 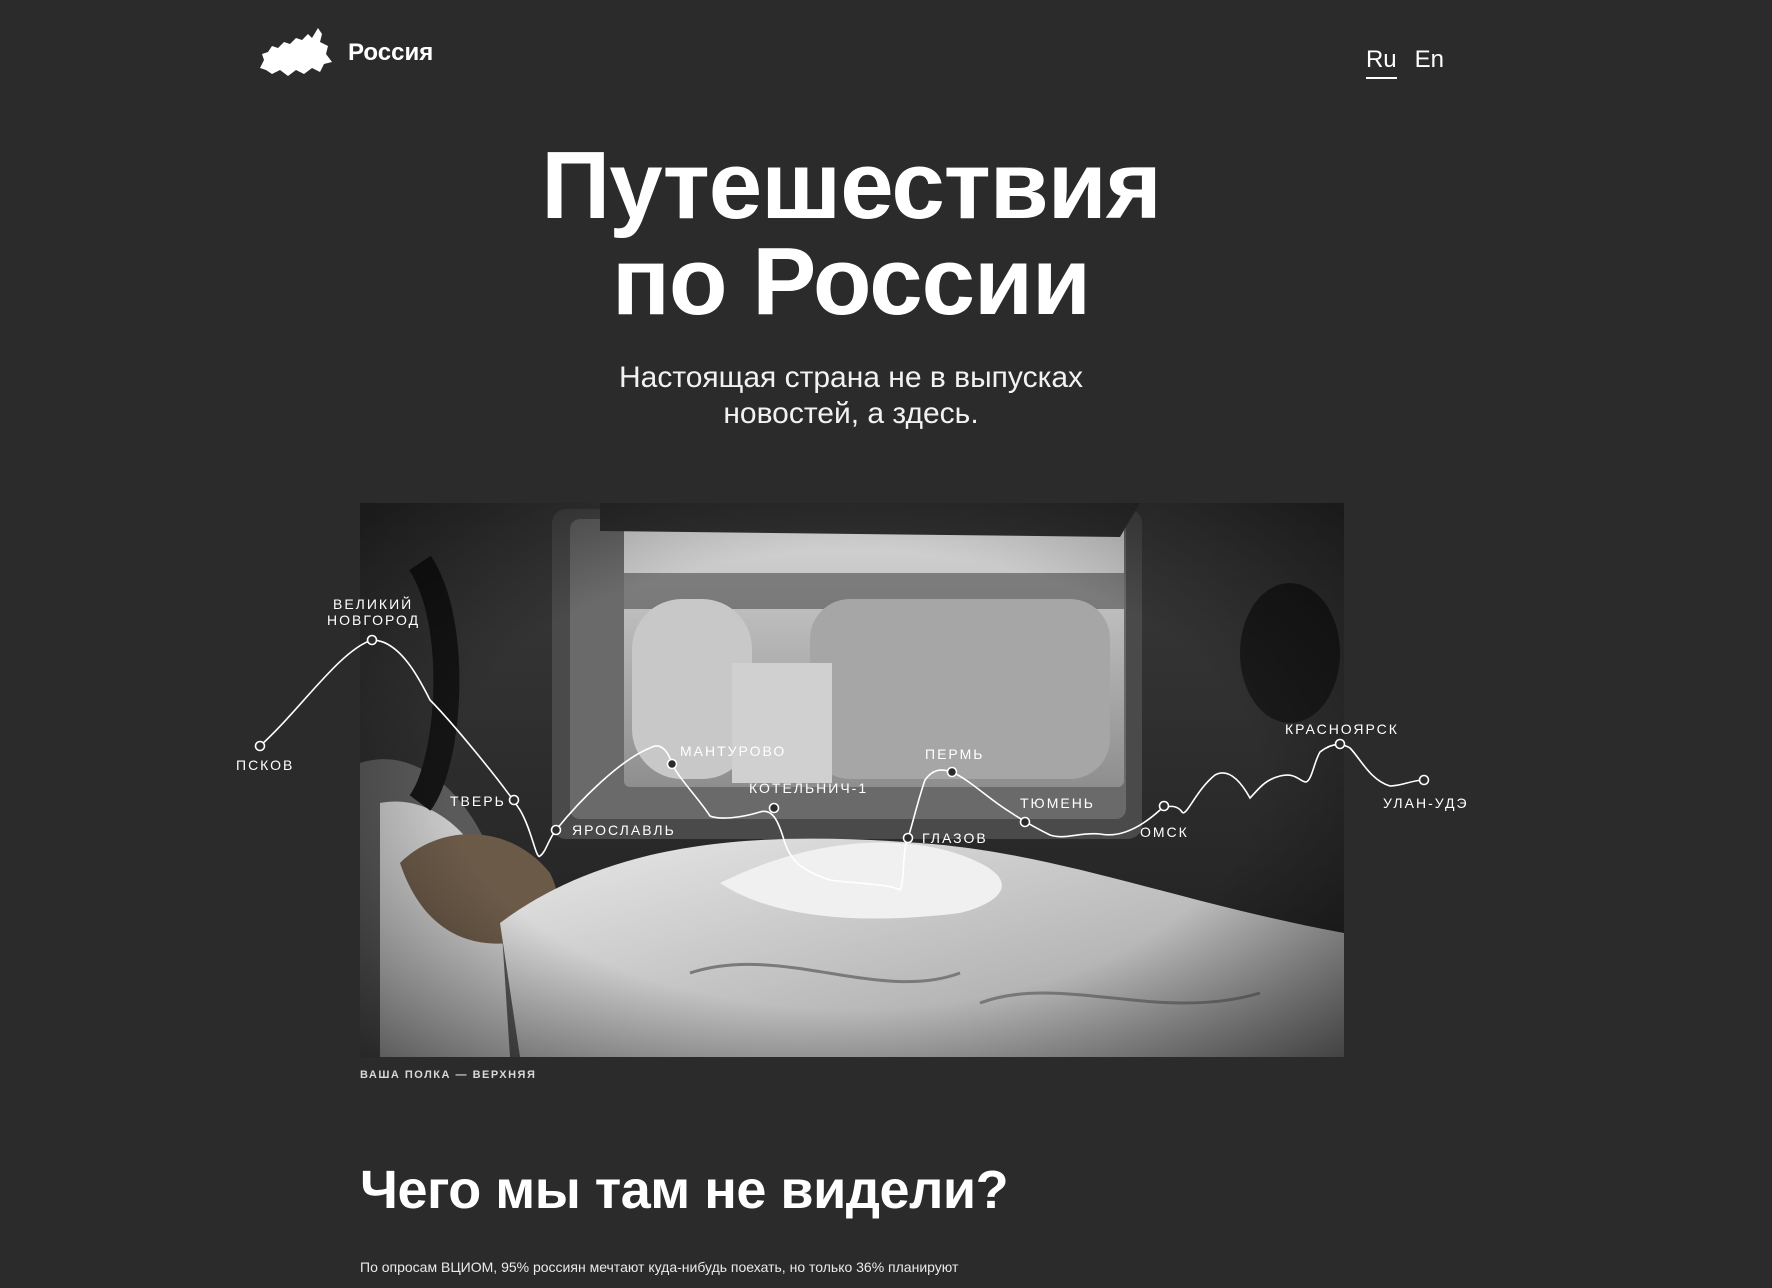 I want to click on stop-label-pskov: ПСКОВ, so click(x=265, y=765).